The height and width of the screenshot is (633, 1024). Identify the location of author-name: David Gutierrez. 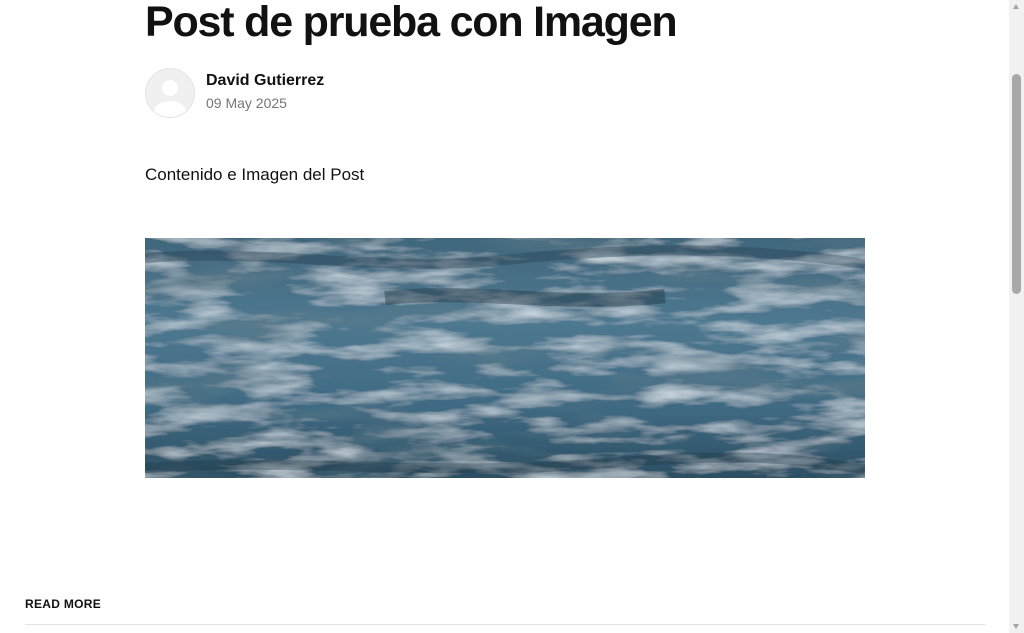
(265, 81).